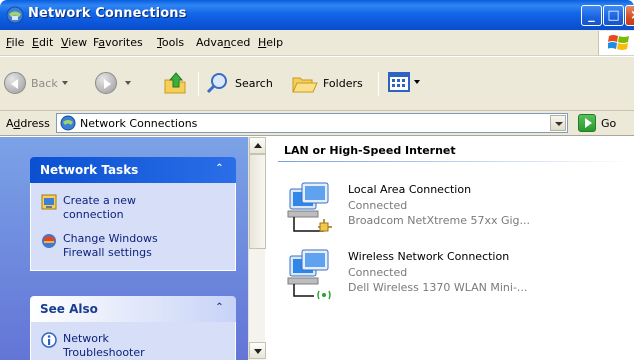 This screenshot has width=634, height=360. I want to click on firewall-icon, so click(49, 241).